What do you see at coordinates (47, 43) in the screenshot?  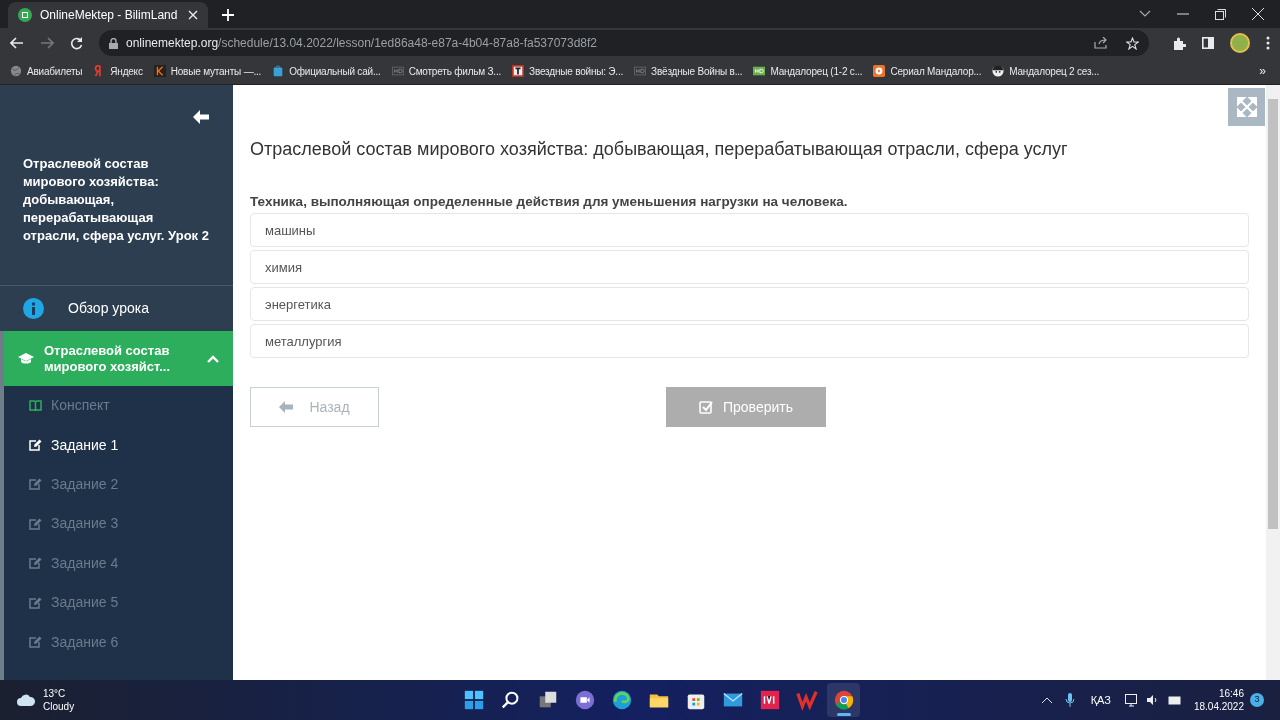 I see `forward-arrow-icon` at bounding box center [47, 43].